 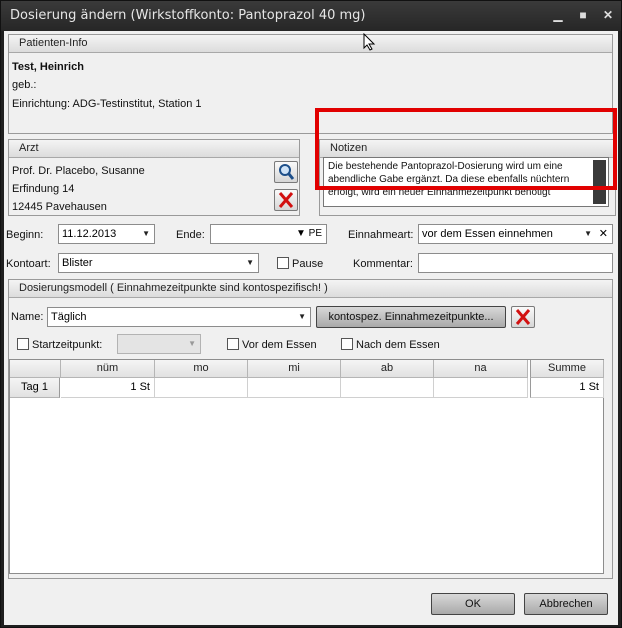 What do you see at coordinates (369, 42) in the screenshot?
I see `mouse-cursor-icon` at bounding box center [369, 42].